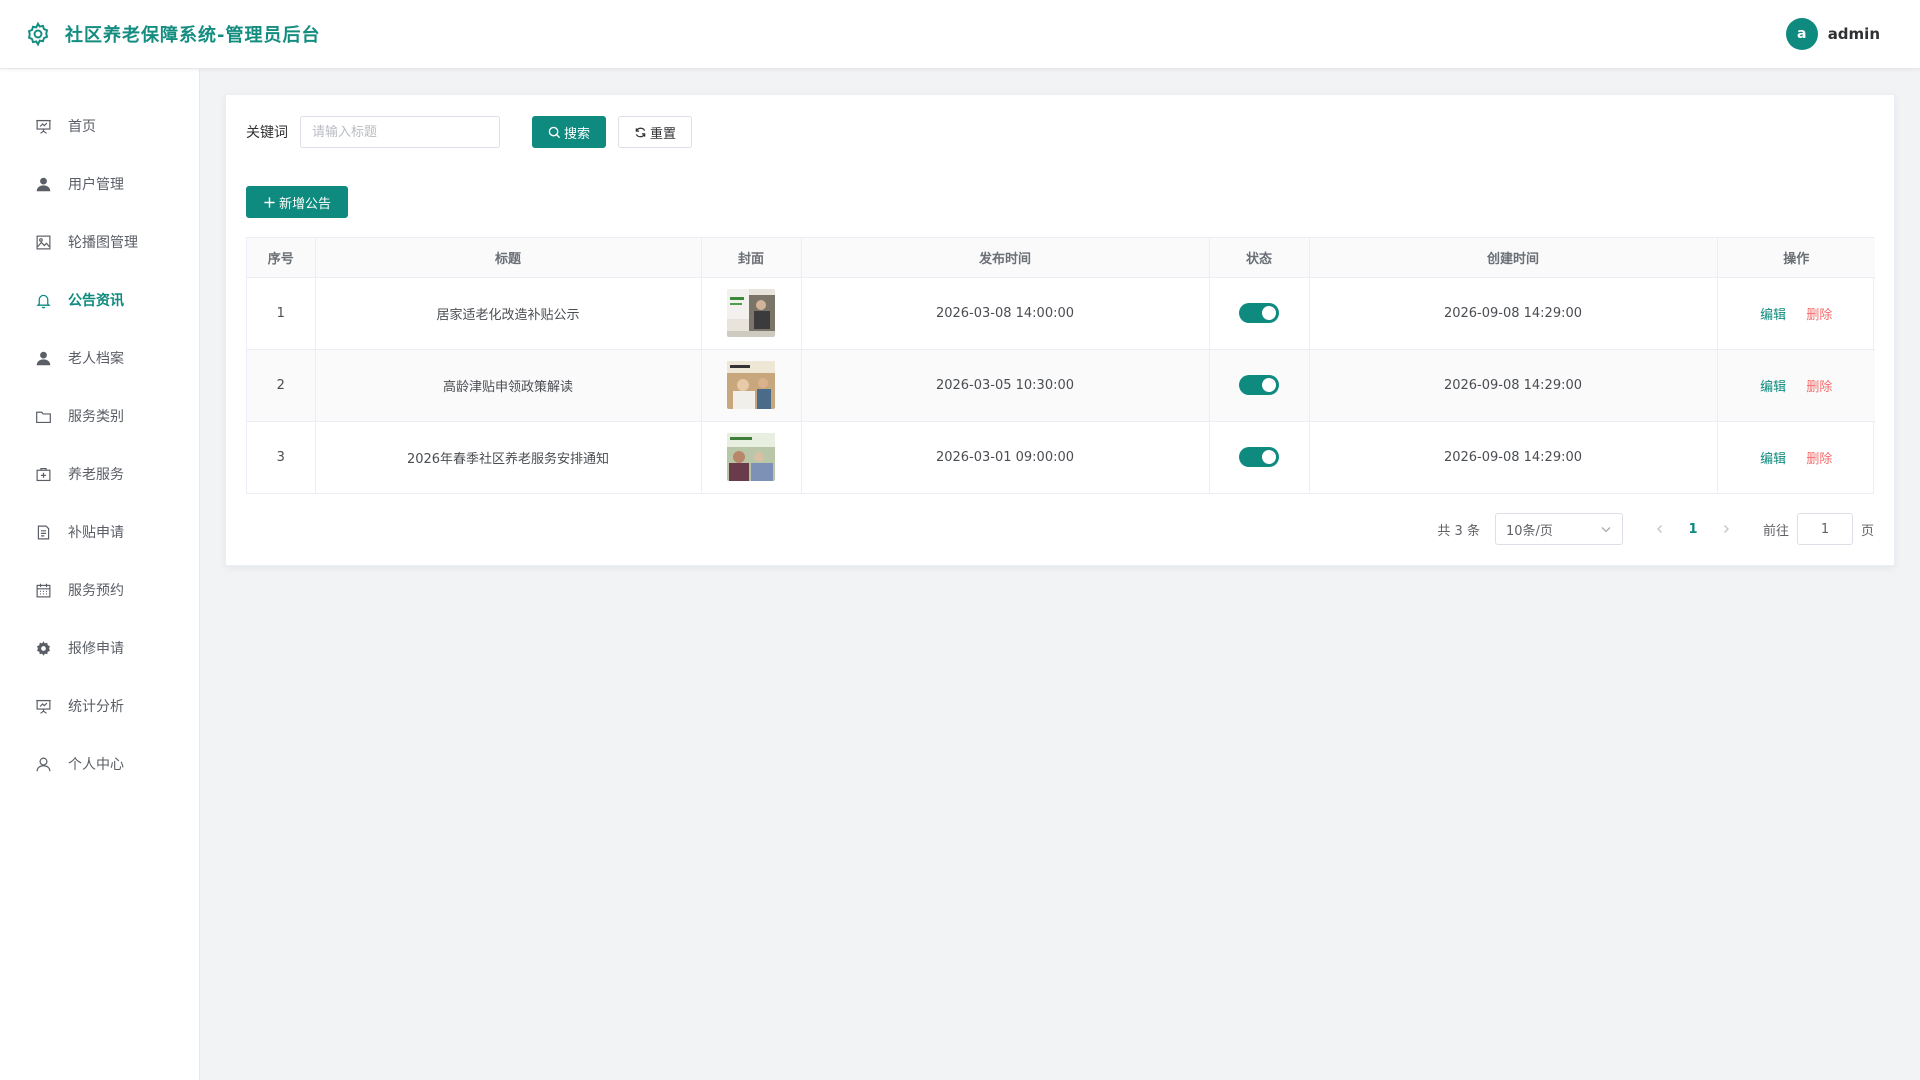 Image resolution: width=1920 pixels, height=1080 pixels. I want to click on prev-page-button, so click(1660, 529).